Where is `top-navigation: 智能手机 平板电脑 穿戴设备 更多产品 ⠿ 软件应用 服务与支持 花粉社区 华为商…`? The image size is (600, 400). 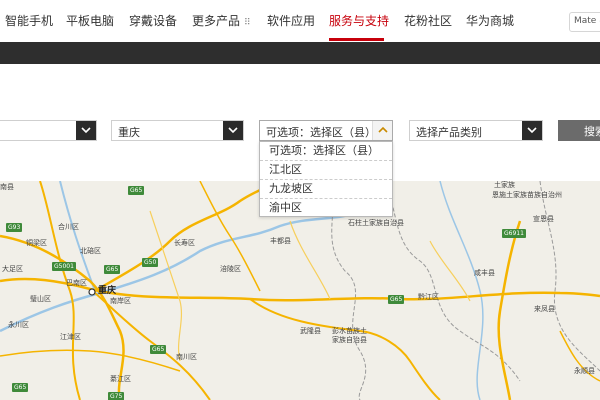
top-navigation: 智能手机 平板电脑 穿戴设备 更多产品 ⠿ 软件应用 服务与支持 花粉社区 华为商… is located at coordinates (300, 21).